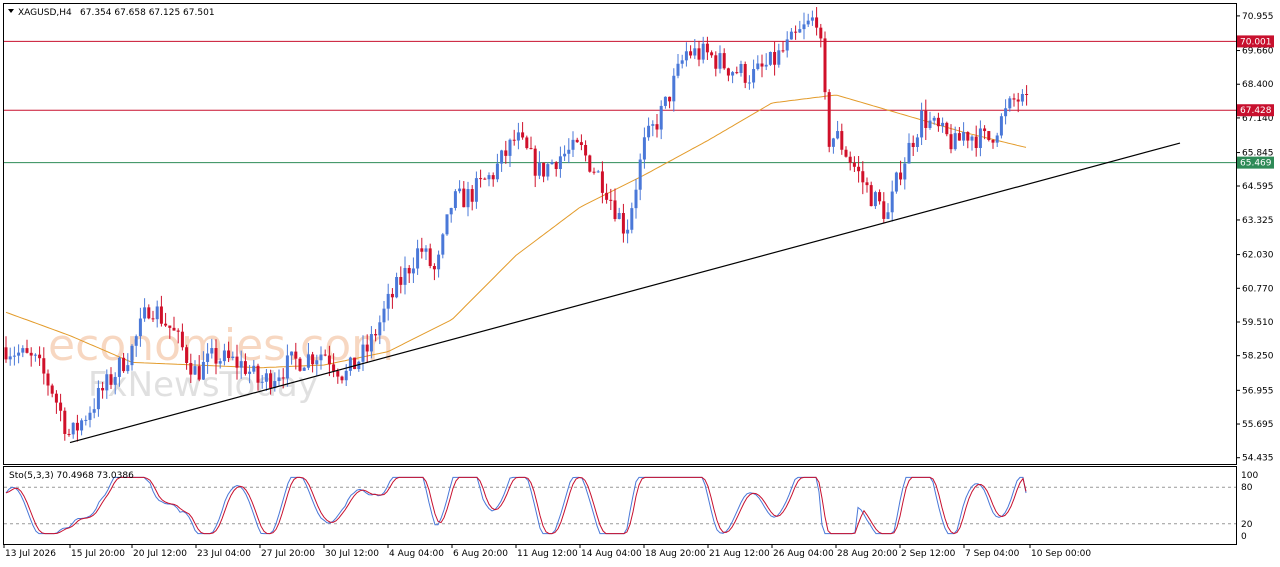 The height and width of the screenshot is (567, 1280). Describe the element at coordinates (1258, 256) in the screenshot. I see `y-tick-label: 62.030` at that location.